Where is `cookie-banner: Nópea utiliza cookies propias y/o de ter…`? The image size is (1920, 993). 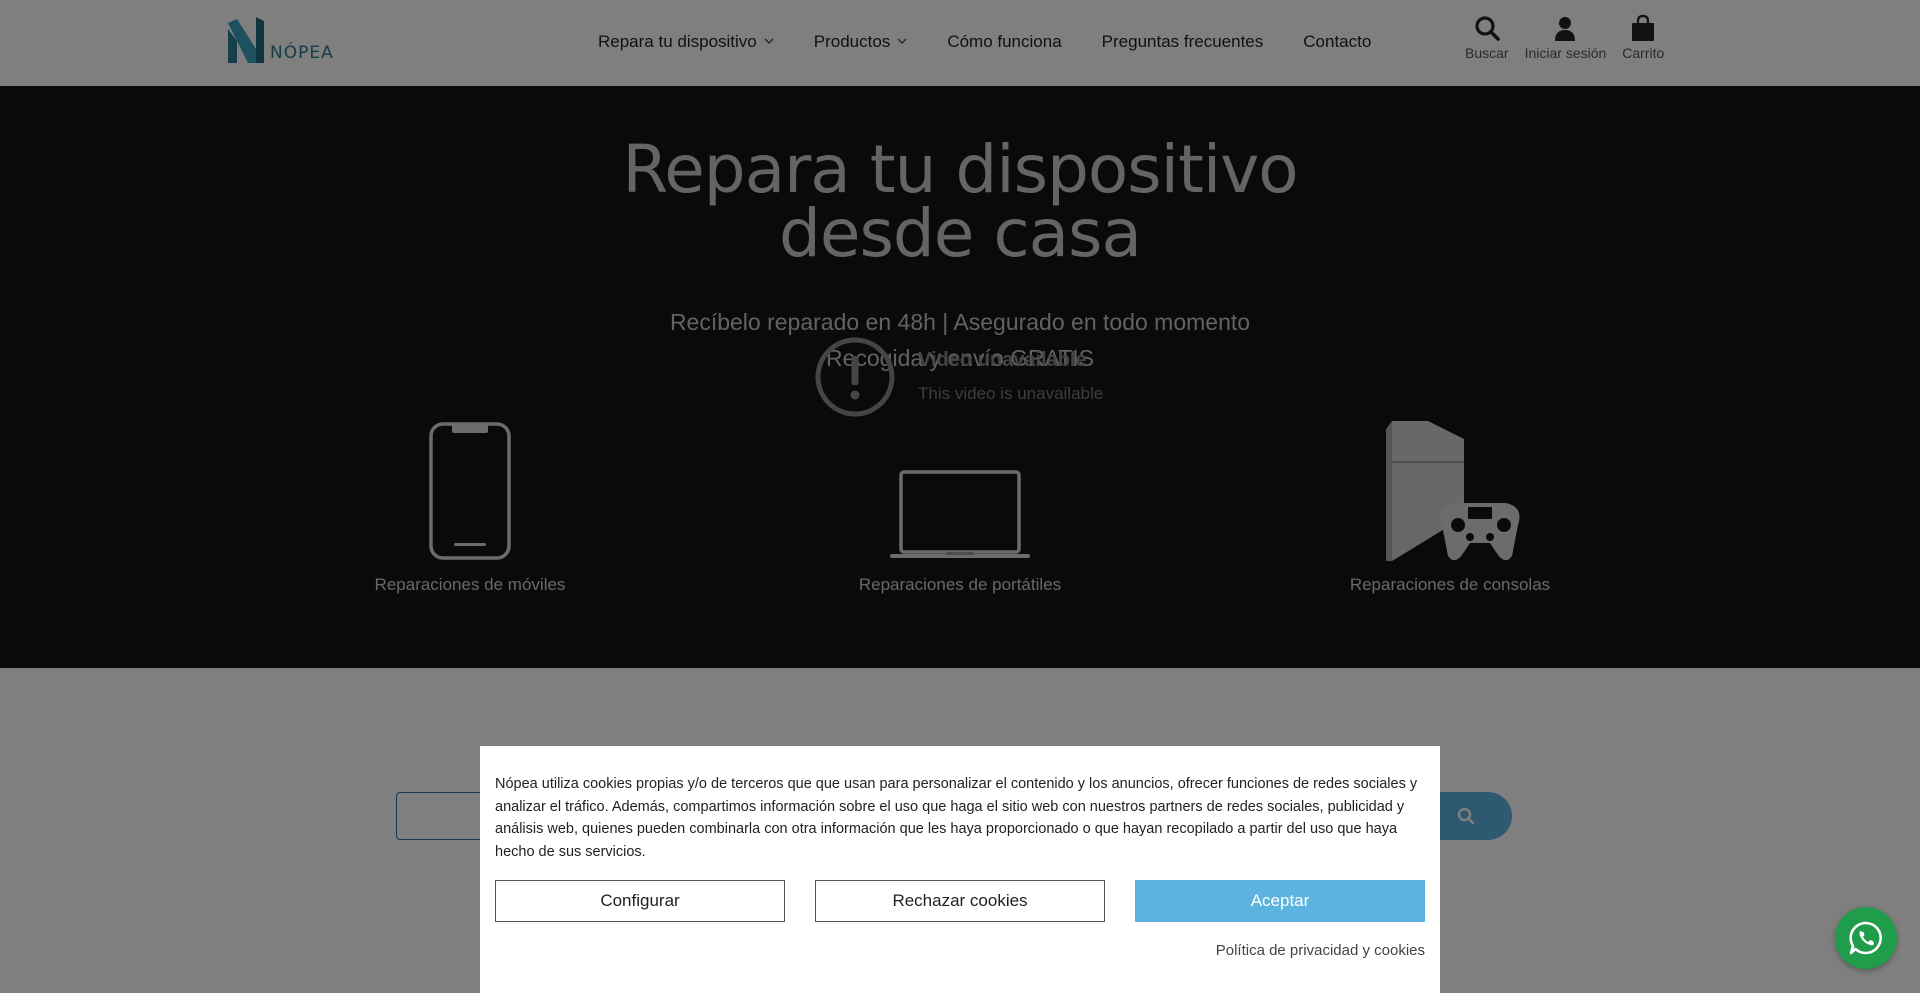 cookie-banner: Nópea utiliza cookies propias y/o de ter… is located at coordinates (960, 869).